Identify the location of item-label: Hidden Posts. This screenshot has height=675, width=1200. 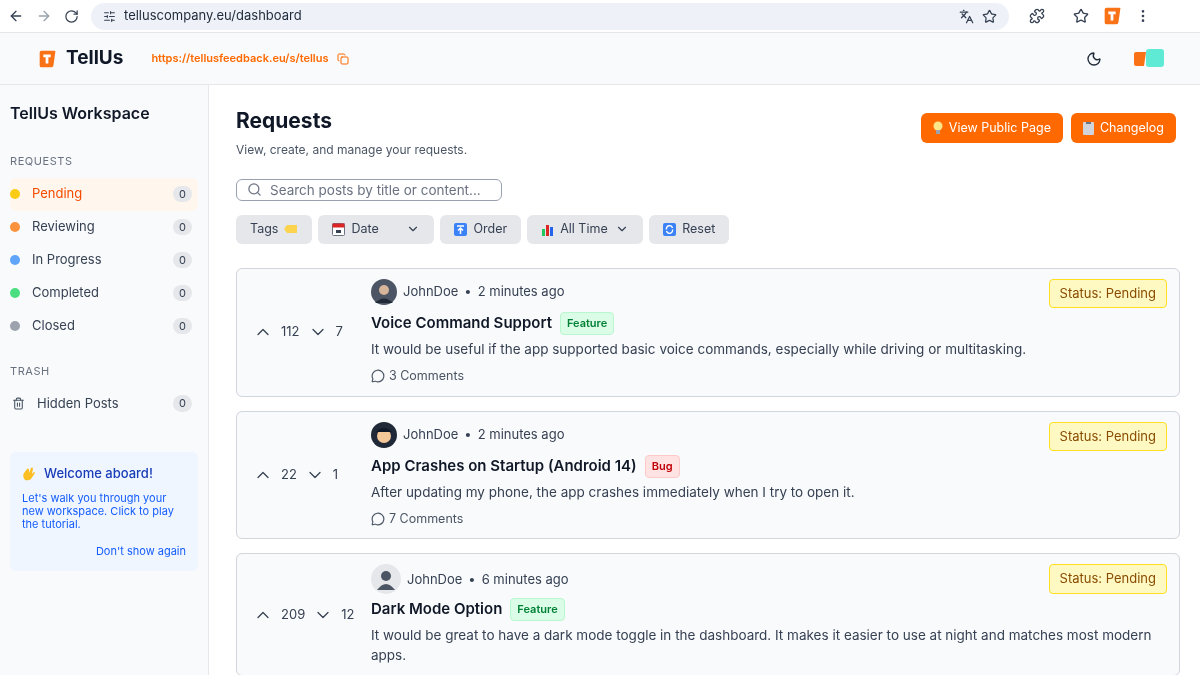
(78, 403).